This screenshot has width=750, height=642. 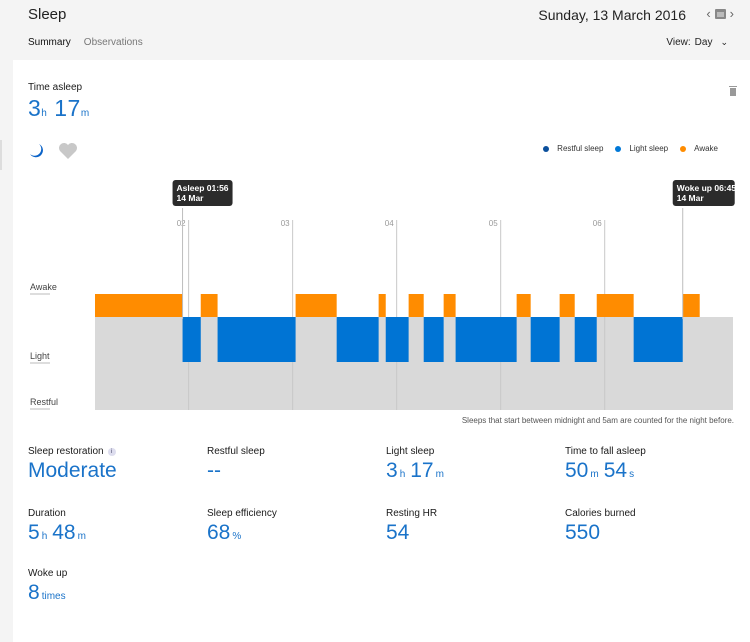 I want to click on scroll-indicator, so click(x=1, y=155).